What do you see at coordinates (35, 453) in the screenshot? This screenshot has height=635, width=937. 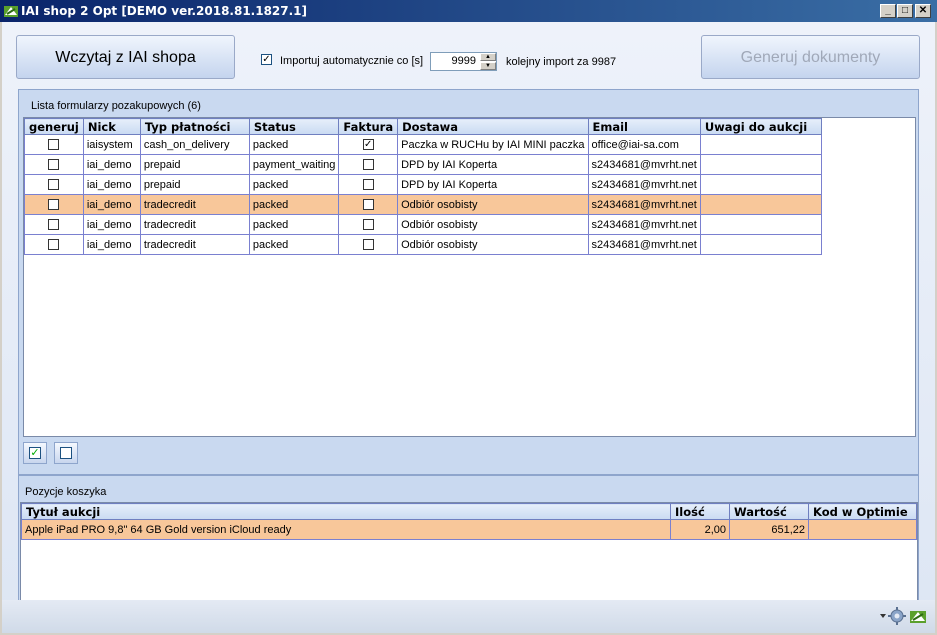 I see `select-all-button: ✓` at bounding box center [35, 453].